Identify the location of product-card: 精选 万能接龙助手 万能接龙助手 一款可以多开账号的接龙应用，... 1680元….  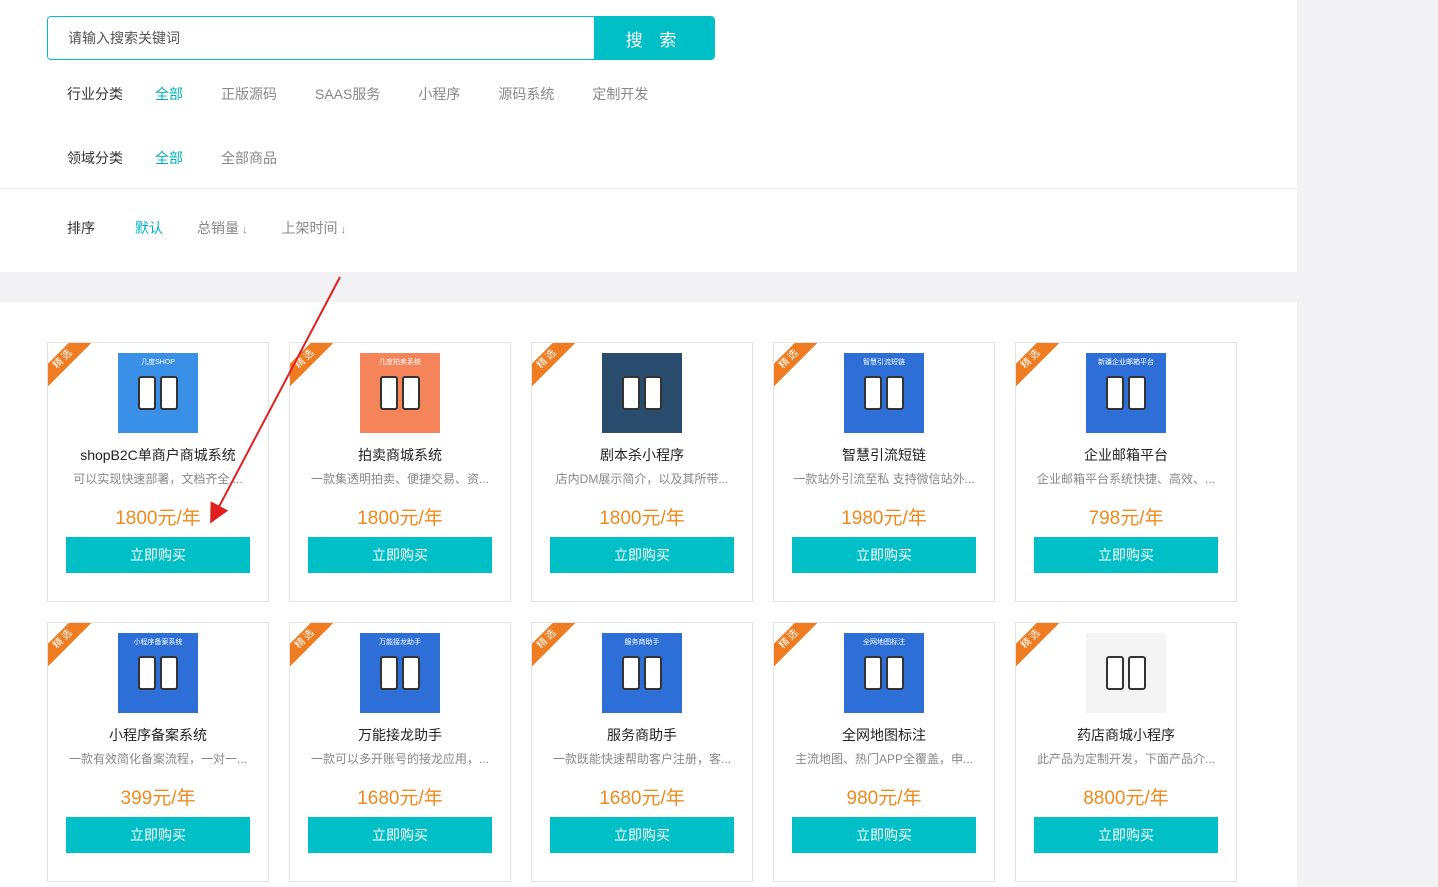
(400, 752).